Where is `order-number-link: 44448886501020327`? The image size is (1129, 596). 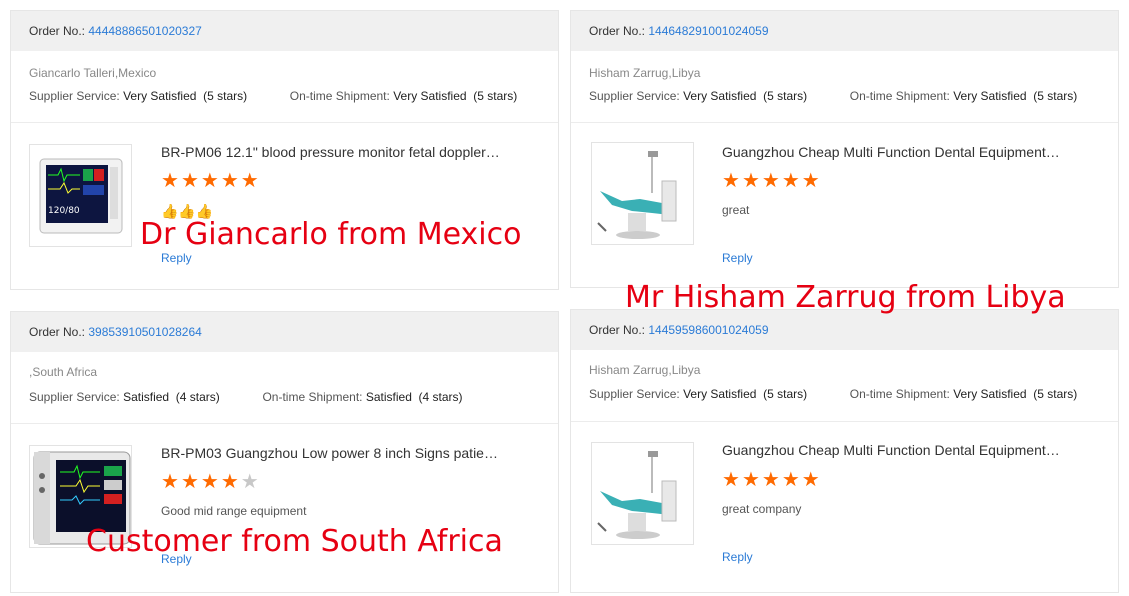 order-number-link: 44448886501020327 is located at coordinates (144, 31).